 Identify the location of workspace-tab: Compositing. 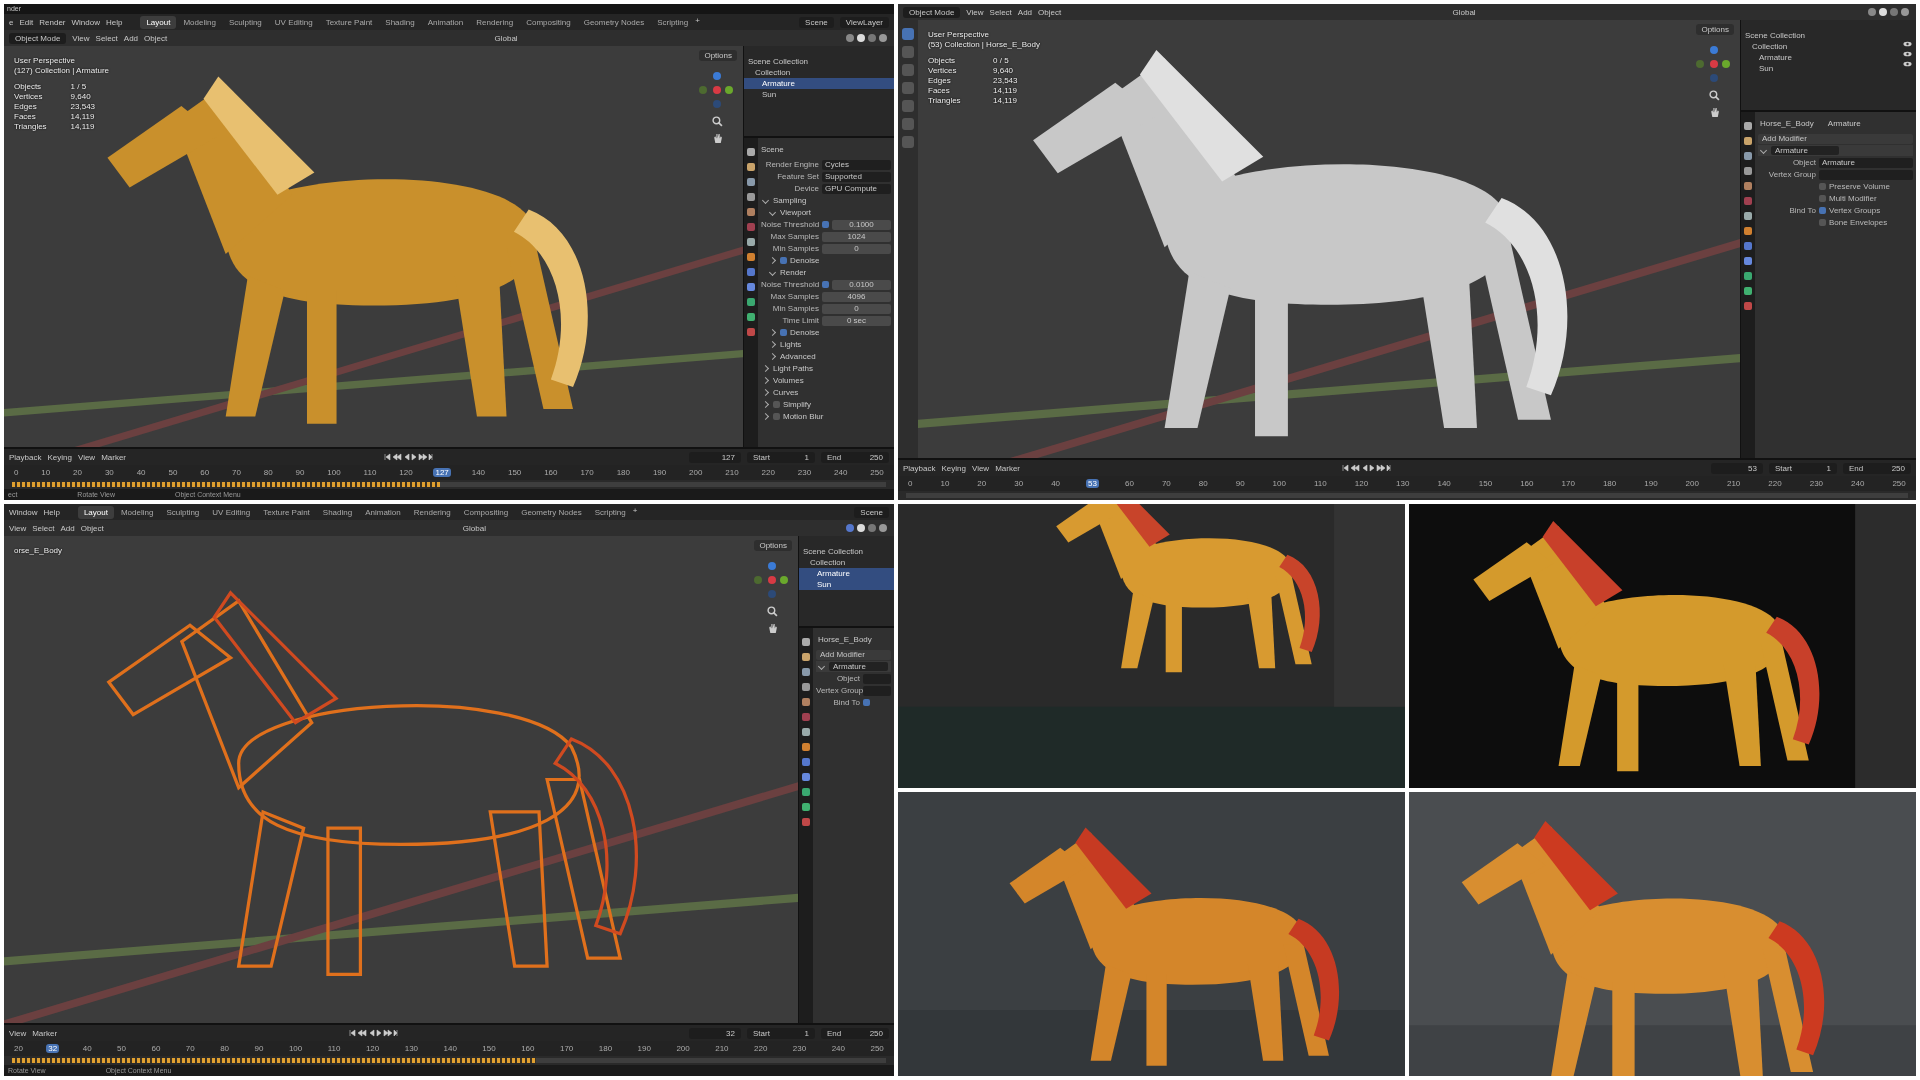
(486, 512).